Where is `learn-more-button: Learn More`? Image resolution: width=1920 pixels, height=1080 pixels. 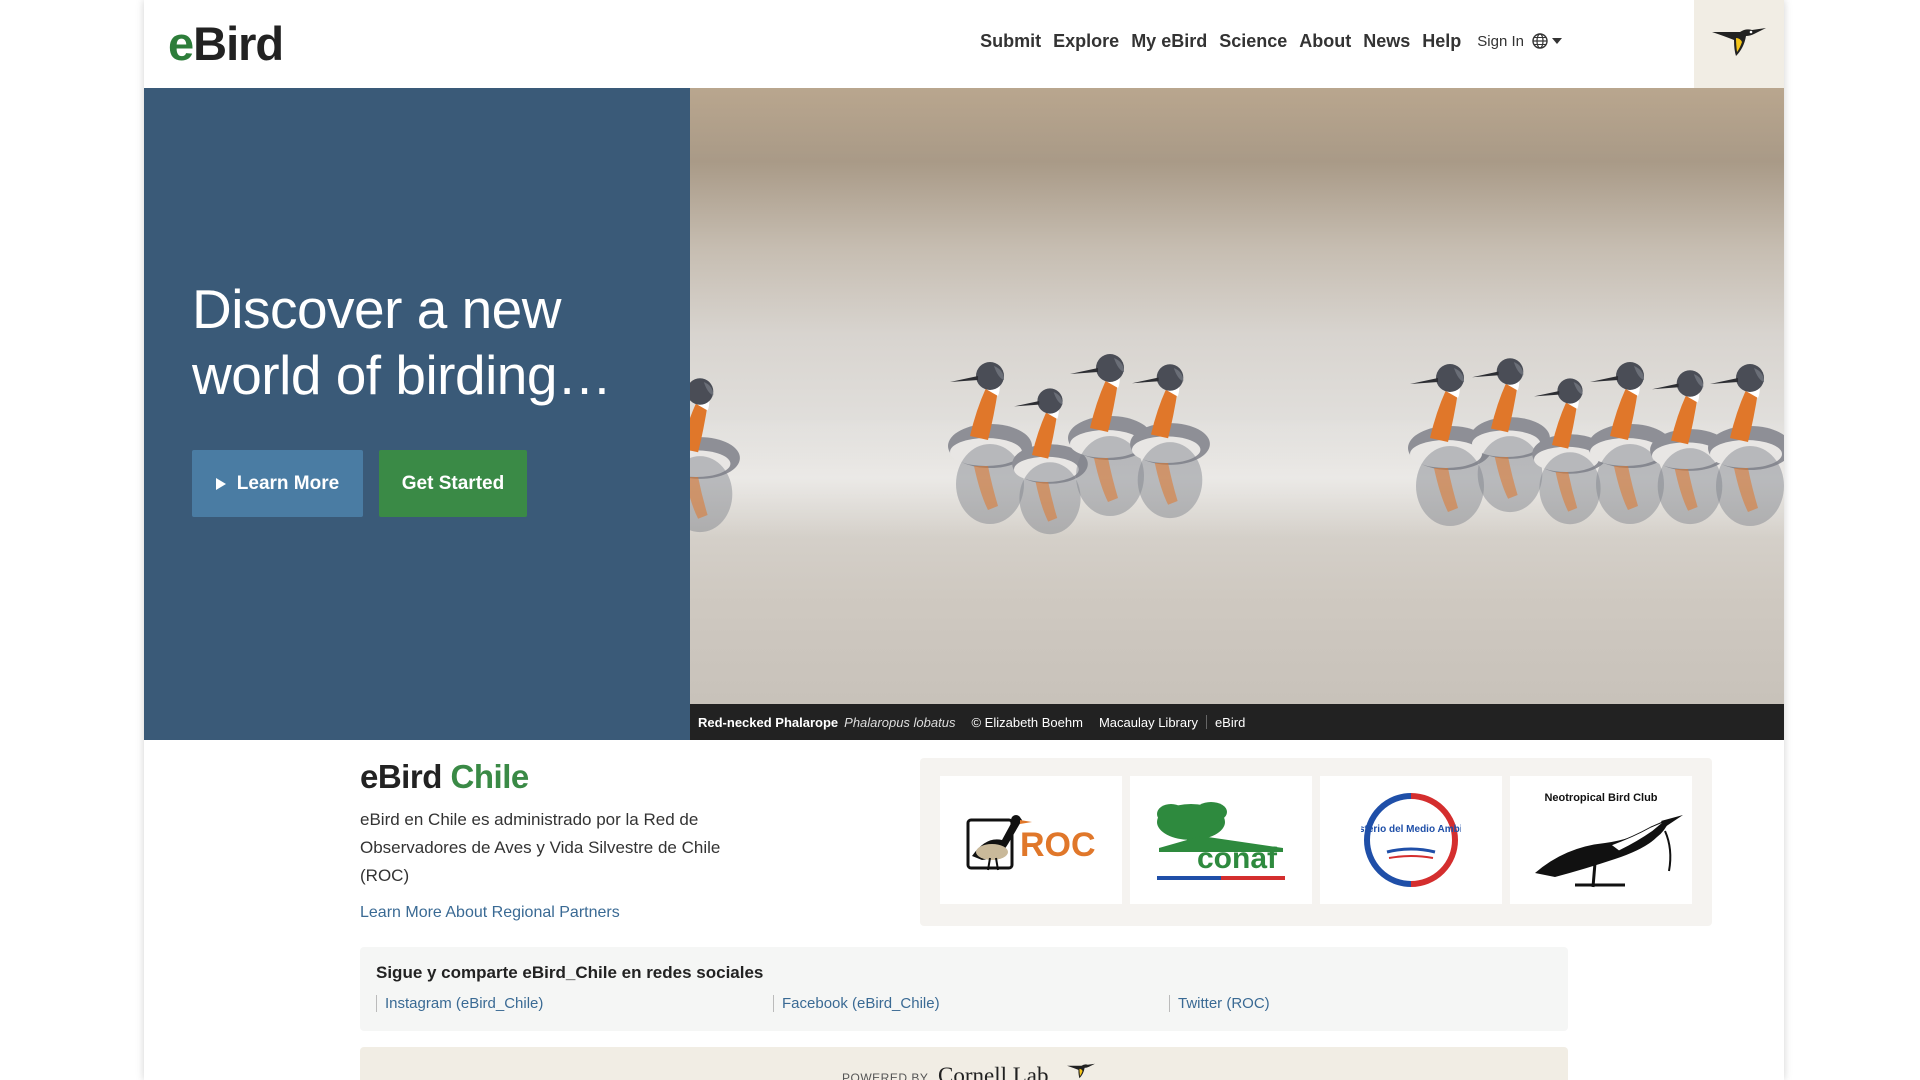 learn-more-button: Learn More is located at coordinates (277, 483).